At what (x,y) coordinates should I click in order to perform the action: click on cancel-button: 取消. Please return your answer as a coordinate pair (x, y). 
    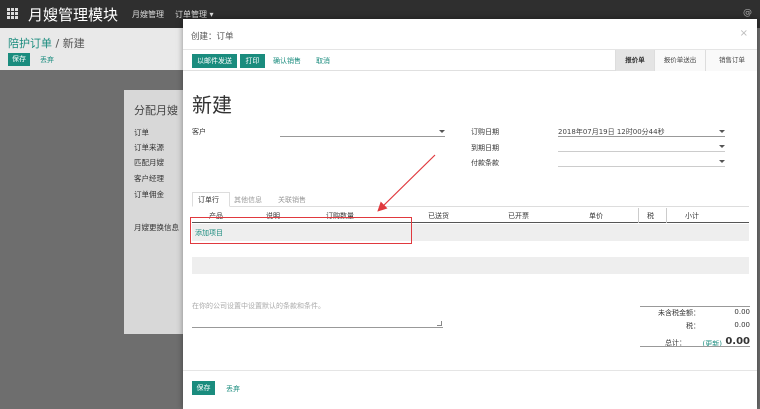
    Looking at the image, I should click on (323, 61).